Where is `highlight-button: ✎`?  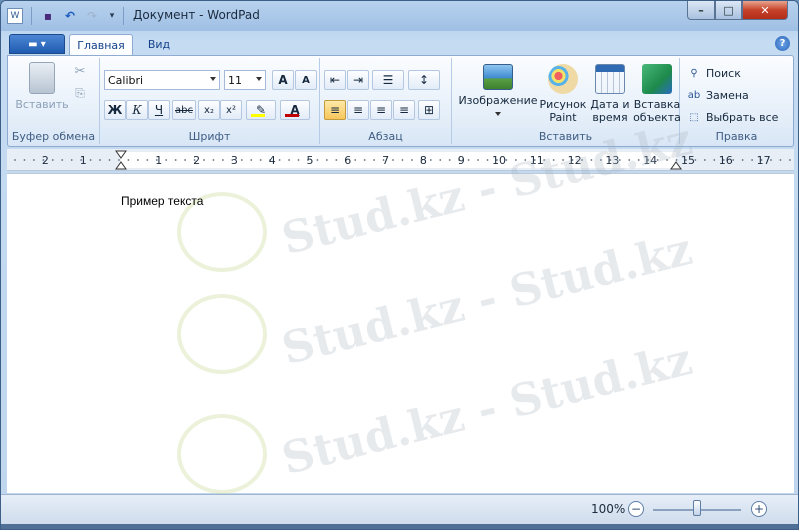 highlight-button: ✎ is located at coordinates (261, 110).